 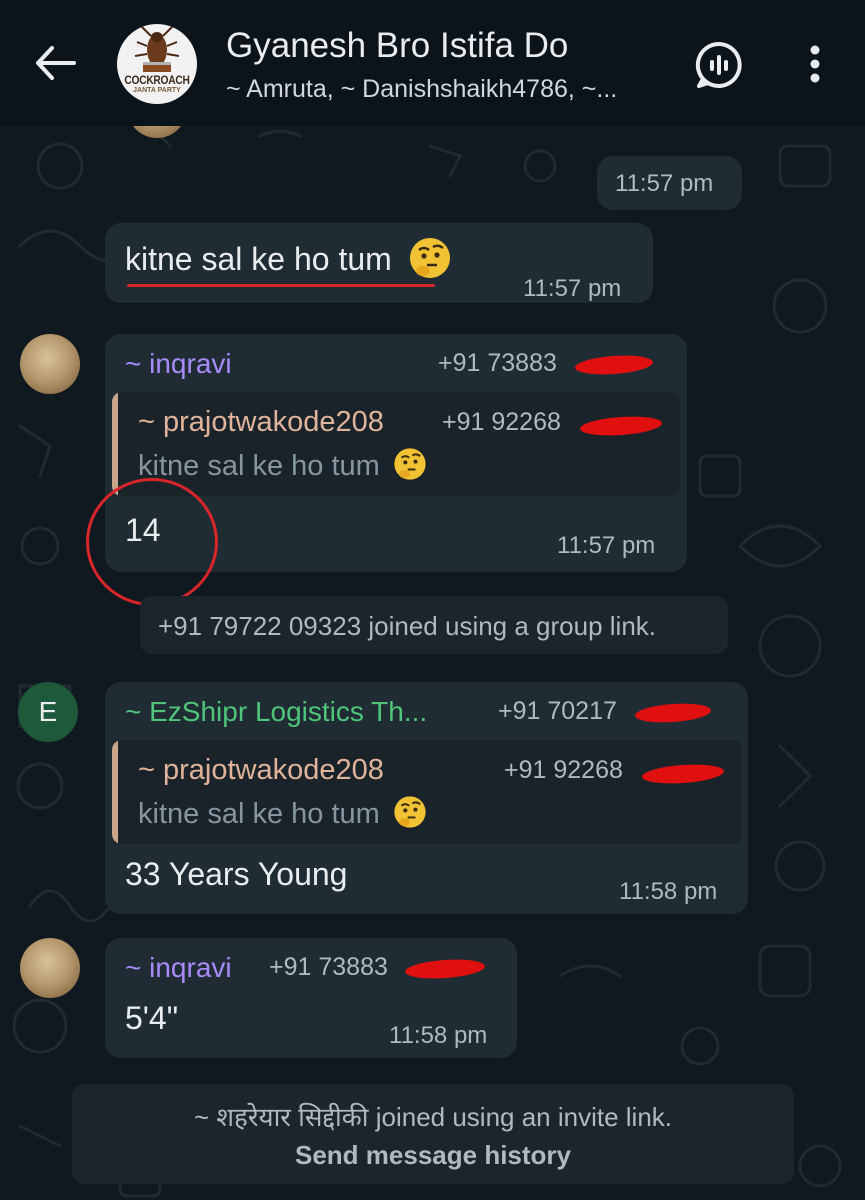 I want to click on avatar-letter: E, so click(x=48, y=711).